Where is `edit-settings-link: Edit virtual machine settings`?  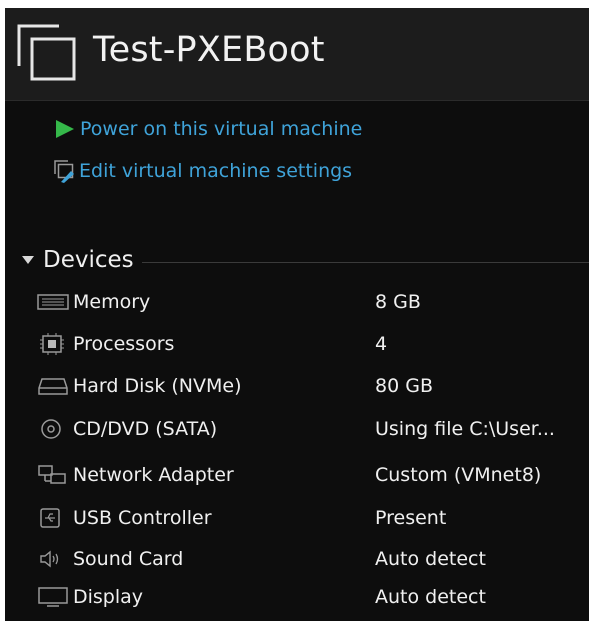
edit-settings-link: Edit virtual machine settings is located at coordinates (202, 171).